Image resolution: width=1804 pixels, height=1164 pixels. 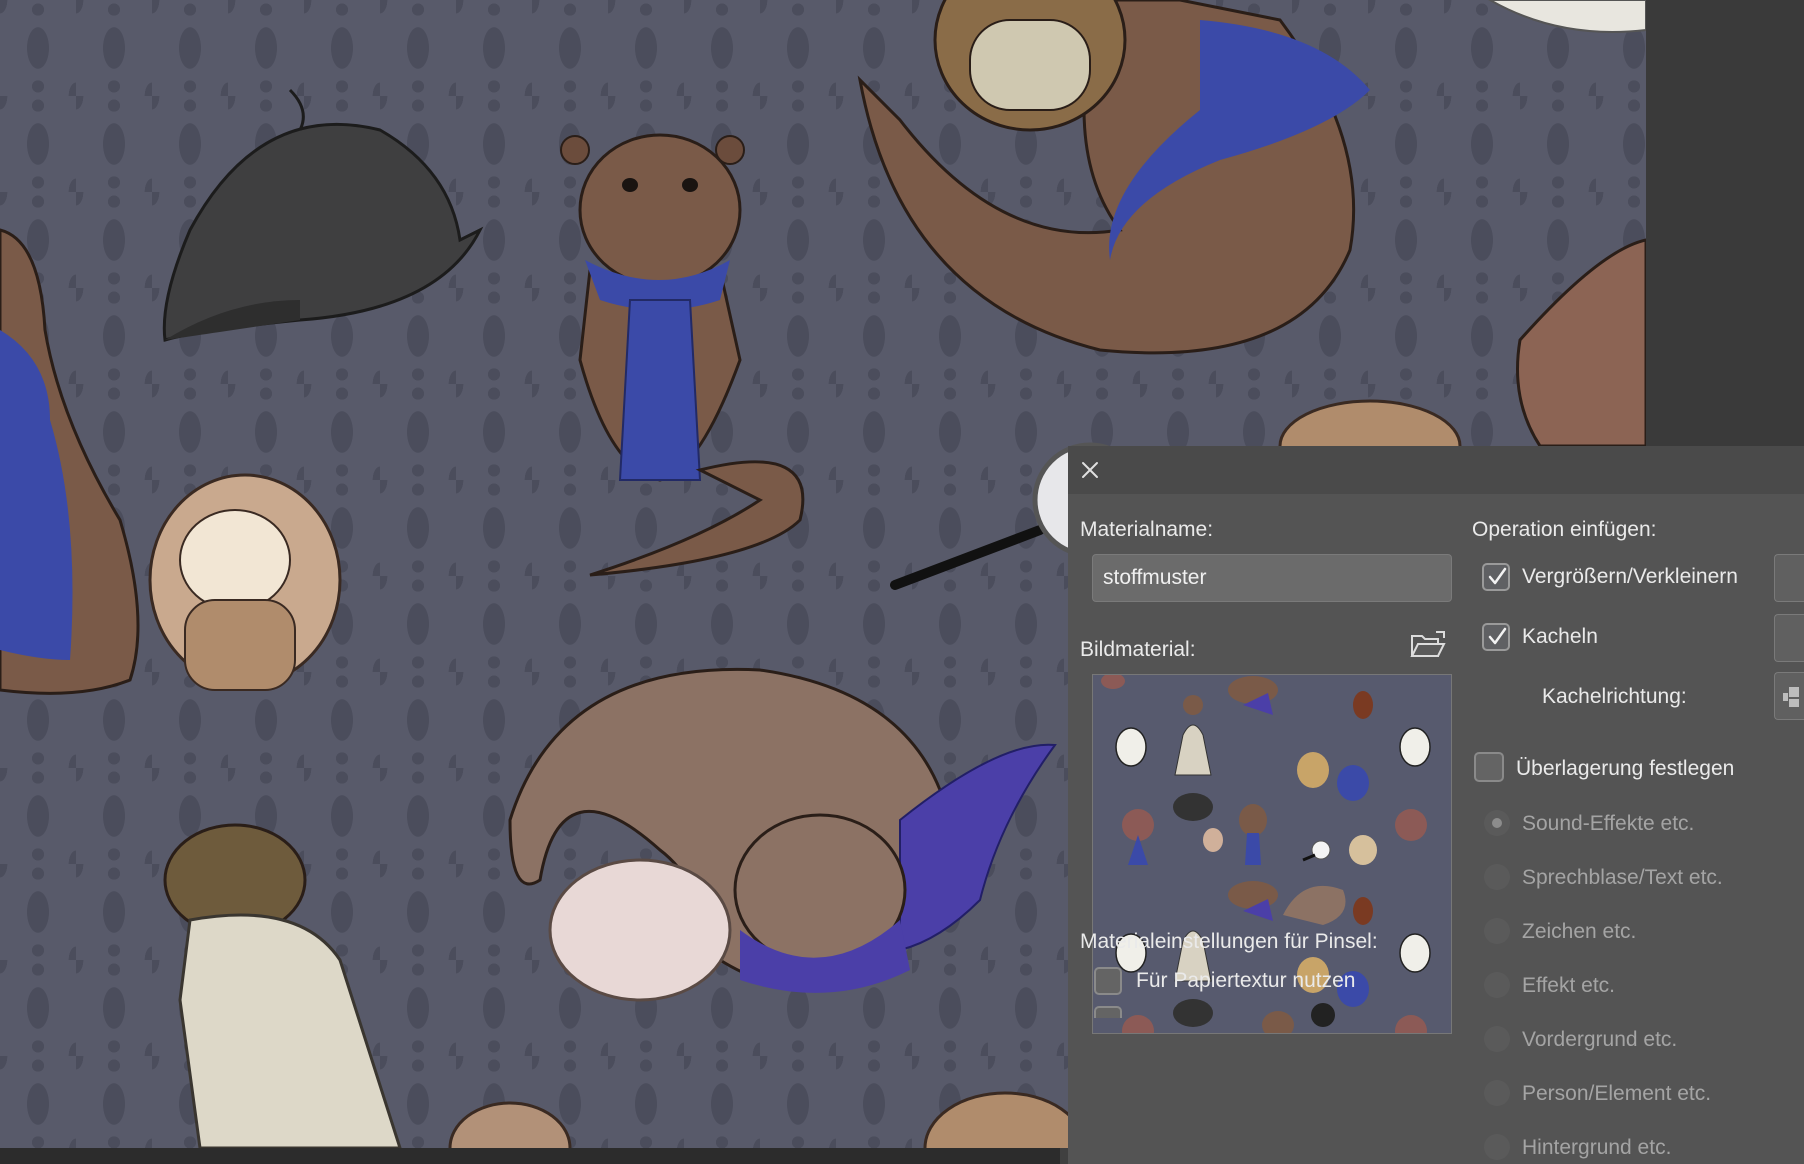 What do you see at coordinates (1497, 1147) in the screenshot?
I see `layer-type-radio-background` at bounding box center [1497, 1147].